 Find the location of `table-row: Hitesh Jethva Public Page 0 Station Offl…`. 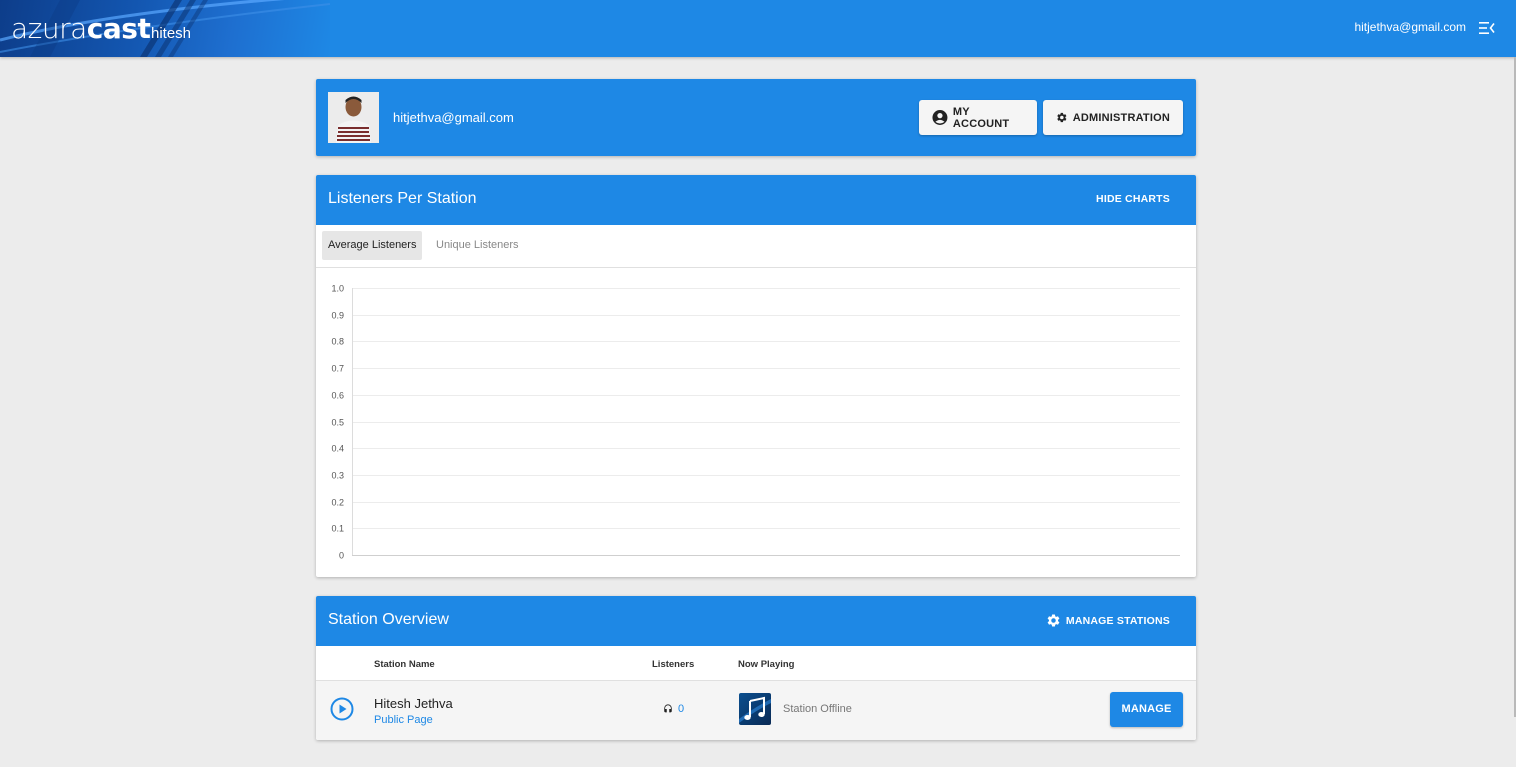

table-row: Hitesh Jethva Public Page 0 Station Offl… is located at coordinates (756, 710).